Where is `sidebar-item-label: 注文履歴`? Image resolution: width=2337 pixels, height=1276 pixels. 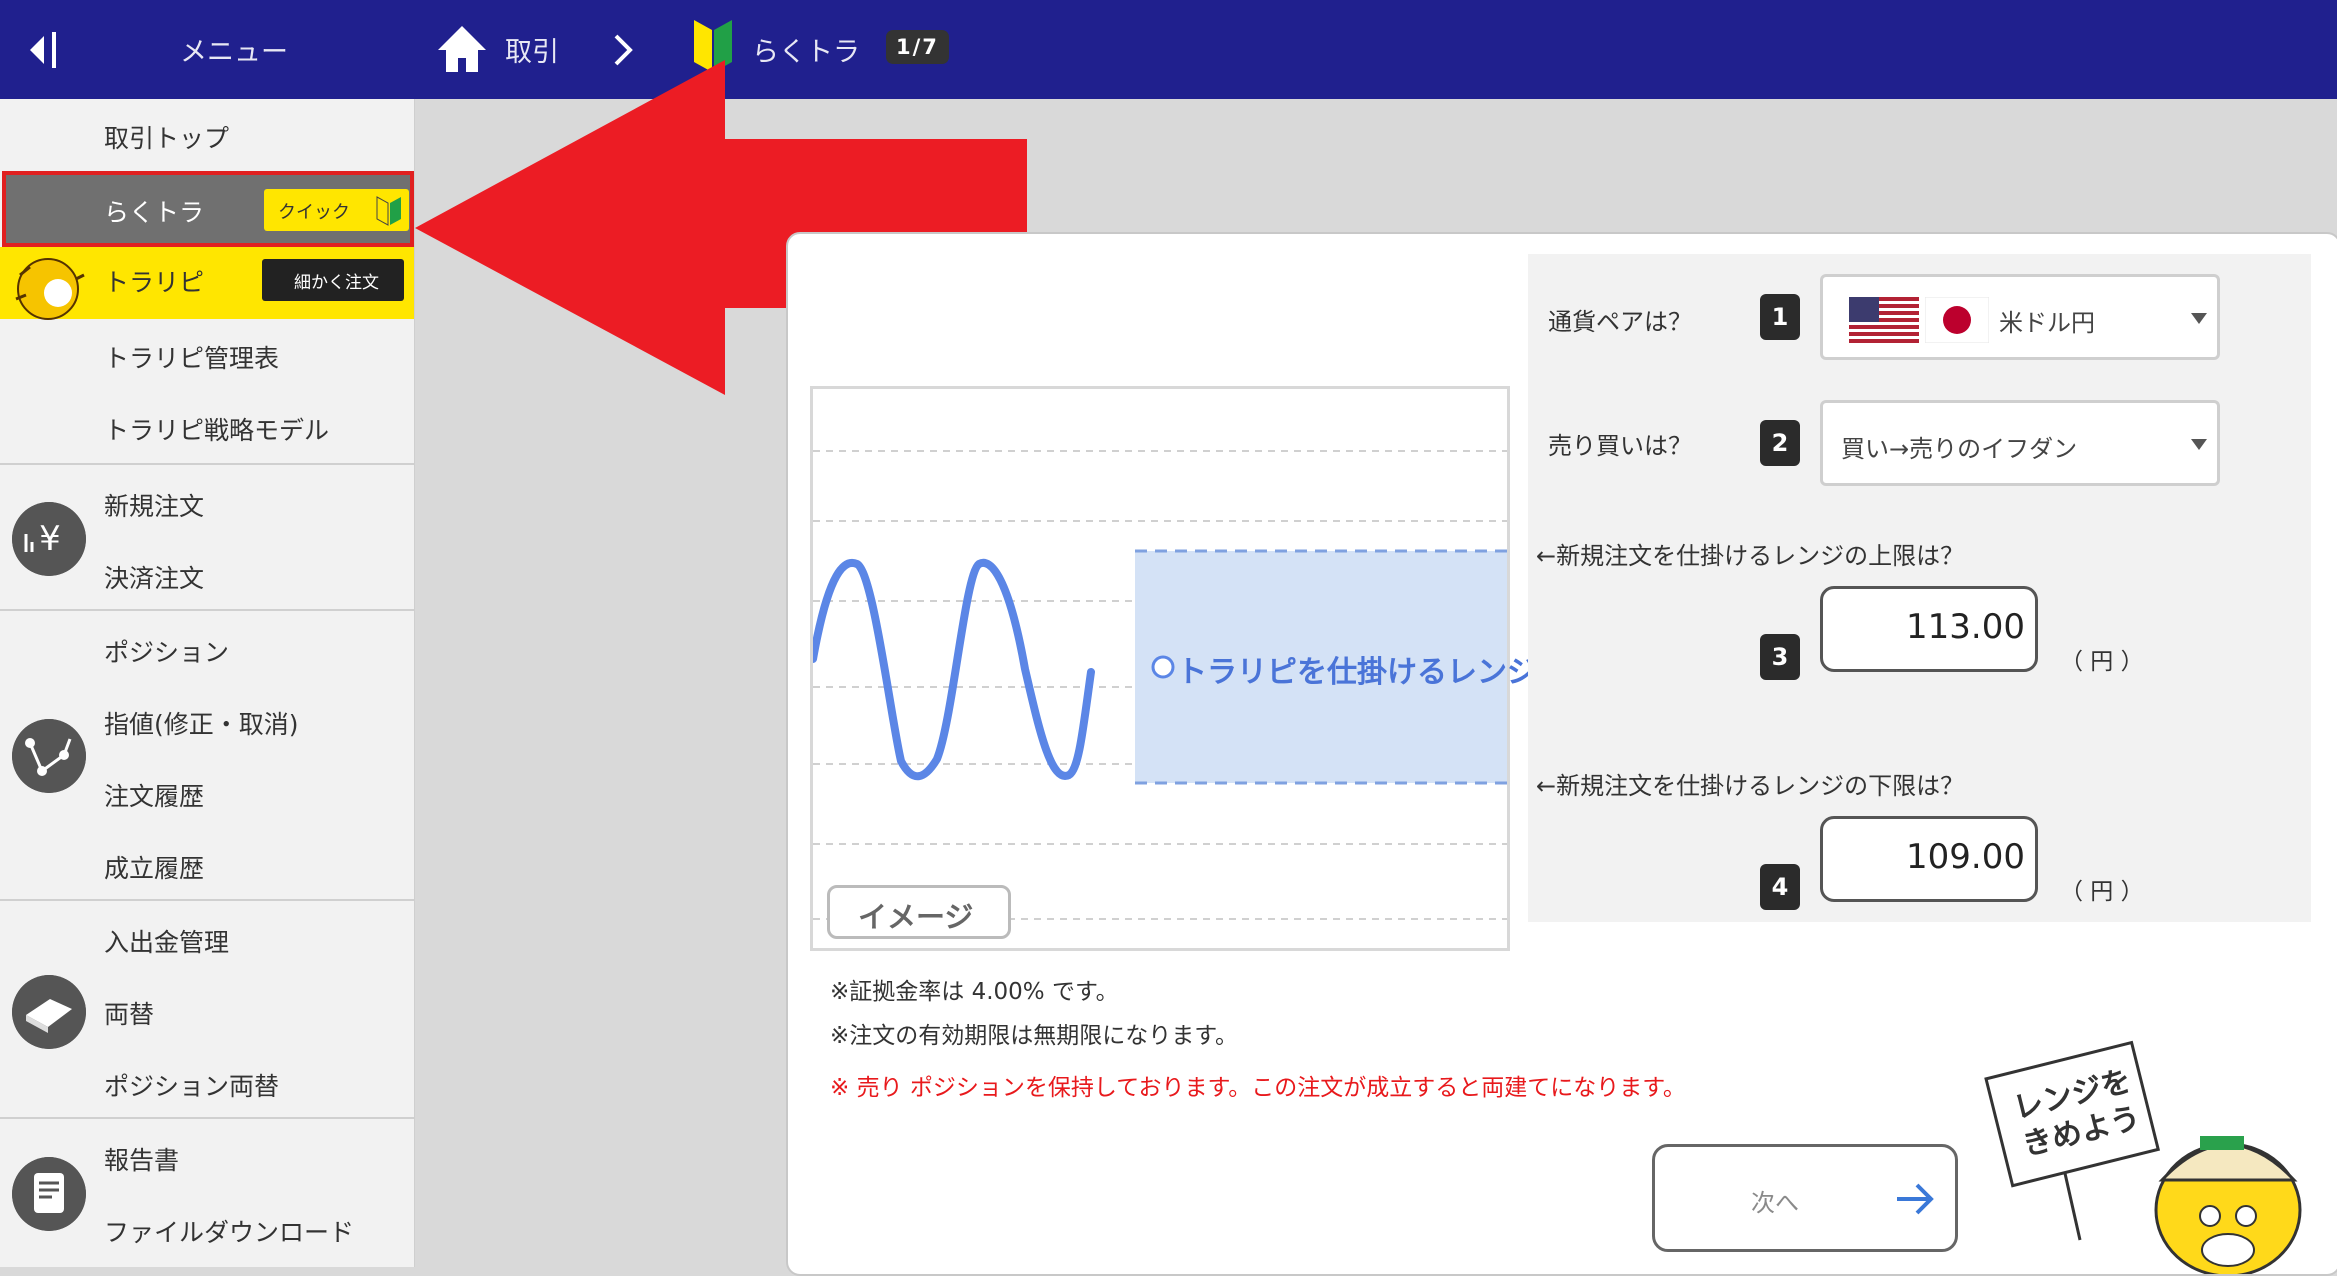 sidebar-item-label: 注文履歴 is located at coordinates (154, 796).